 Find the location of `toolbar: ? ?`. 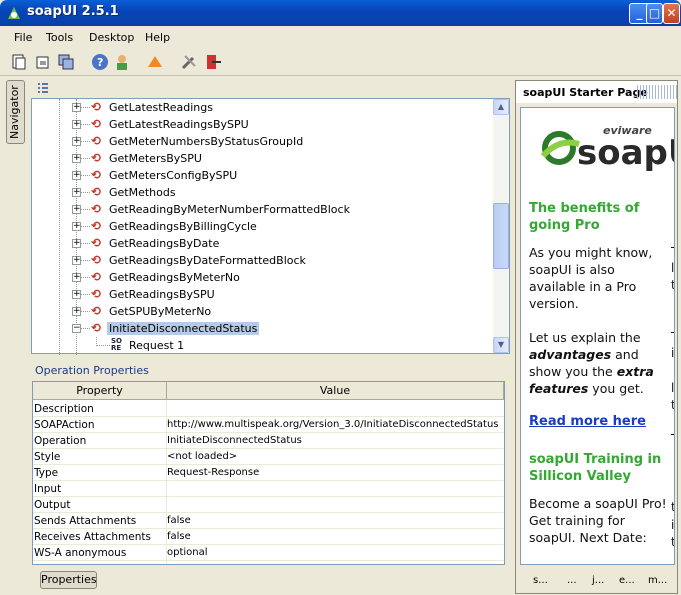

toolbar: ? ? is located at coordinates (340, 83).